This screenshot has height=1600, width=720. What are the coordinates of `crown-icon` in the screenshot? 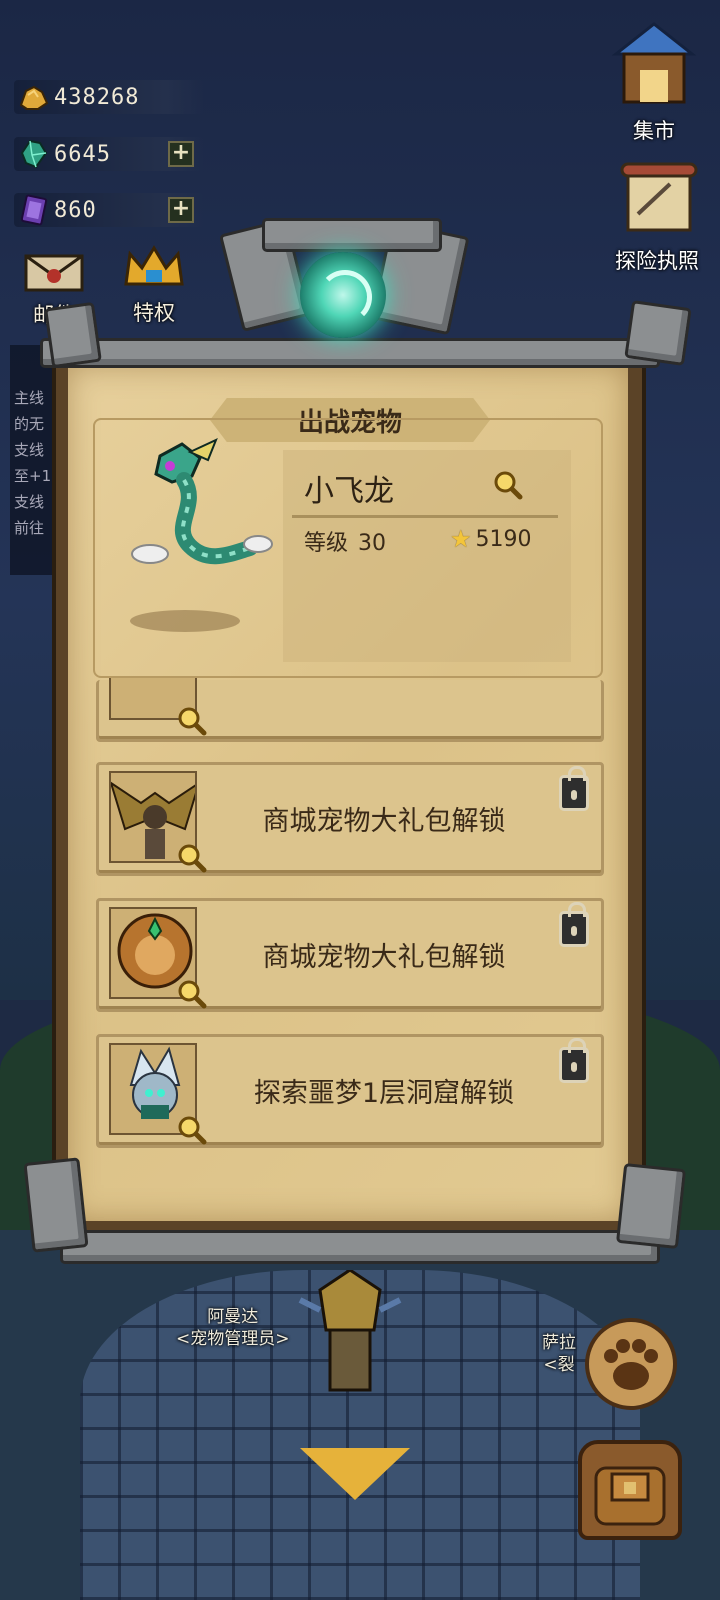 It's located at (154, 270).